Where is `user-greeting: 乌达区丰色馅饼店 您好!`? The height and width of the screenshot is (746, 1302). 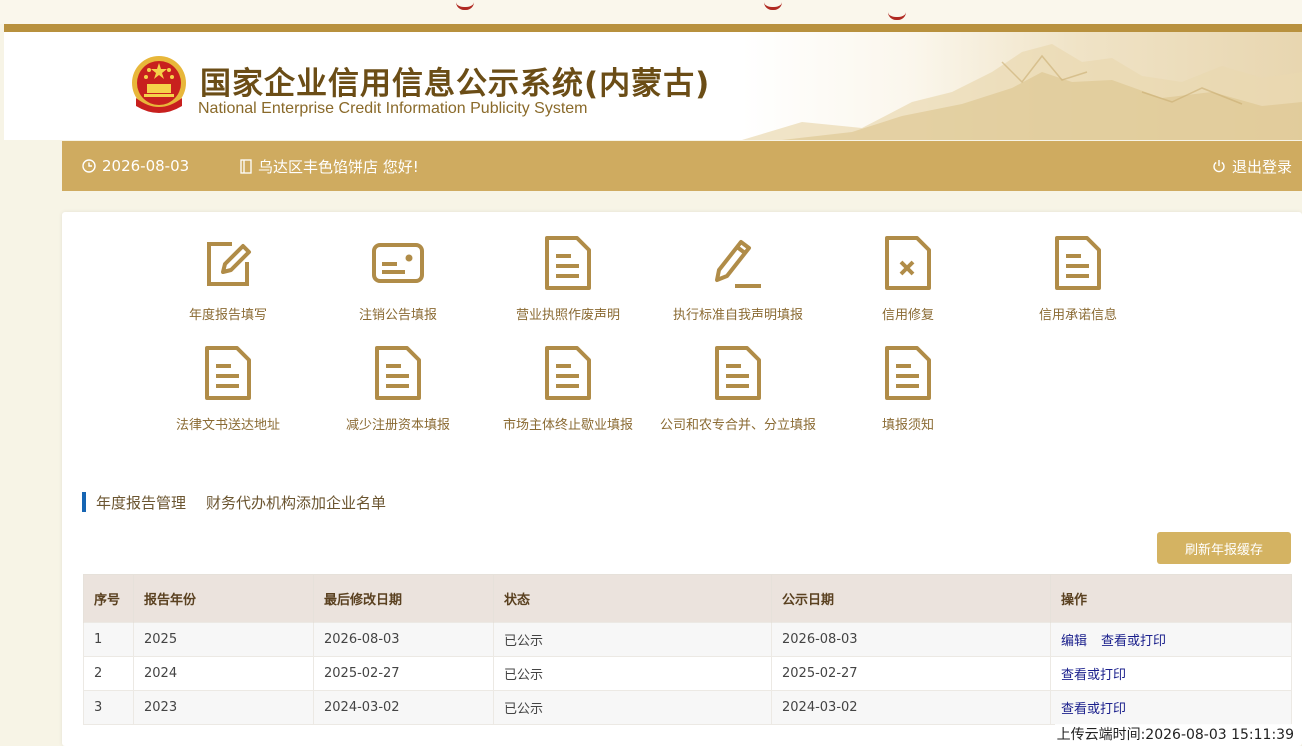 user-greeting: 乌达区丰色馅饼店 您好! is located at coordinates (329, 166).